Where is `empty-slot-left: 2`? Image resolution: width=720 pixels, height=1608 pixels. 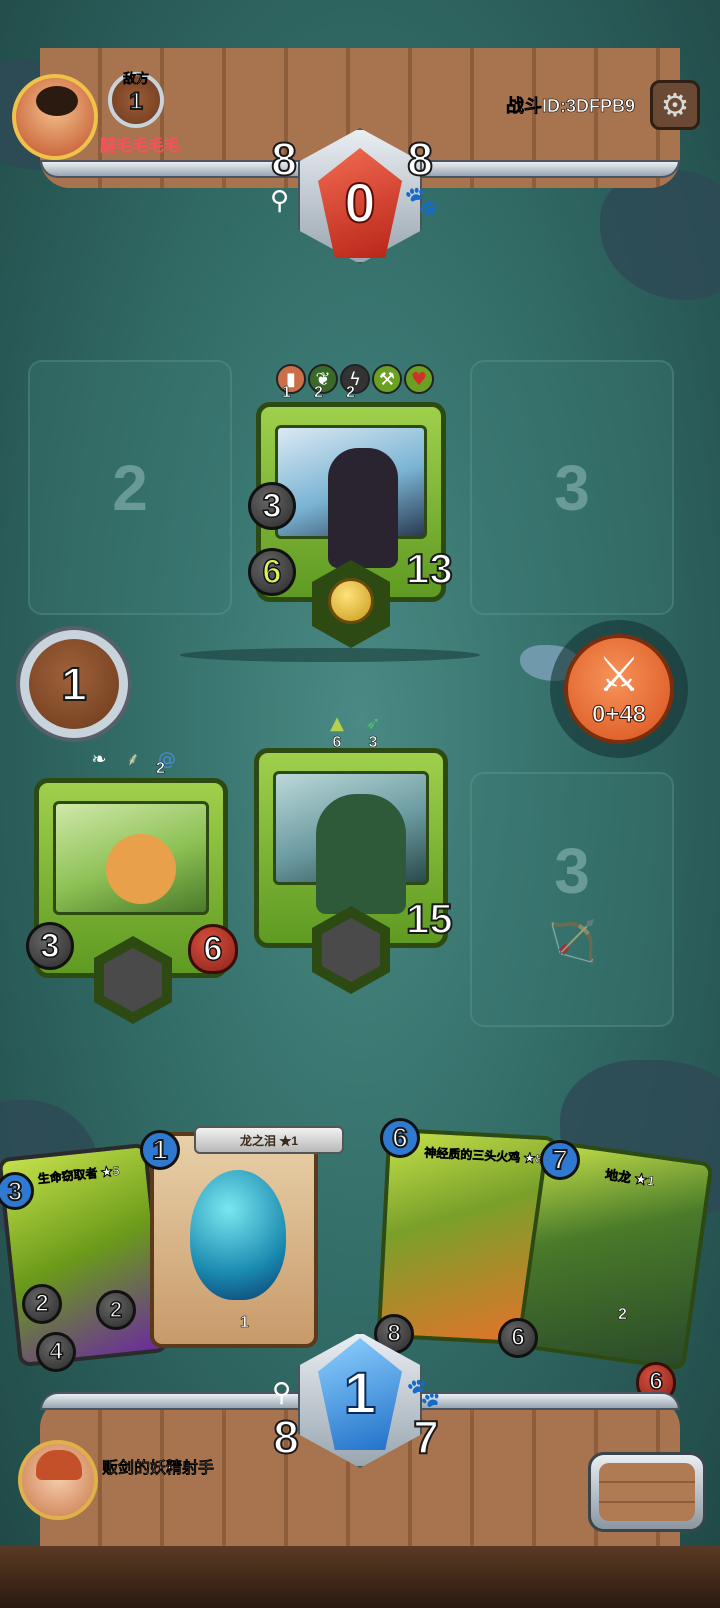
empty-slot-left: 2 is located at coordinates (130, 487).